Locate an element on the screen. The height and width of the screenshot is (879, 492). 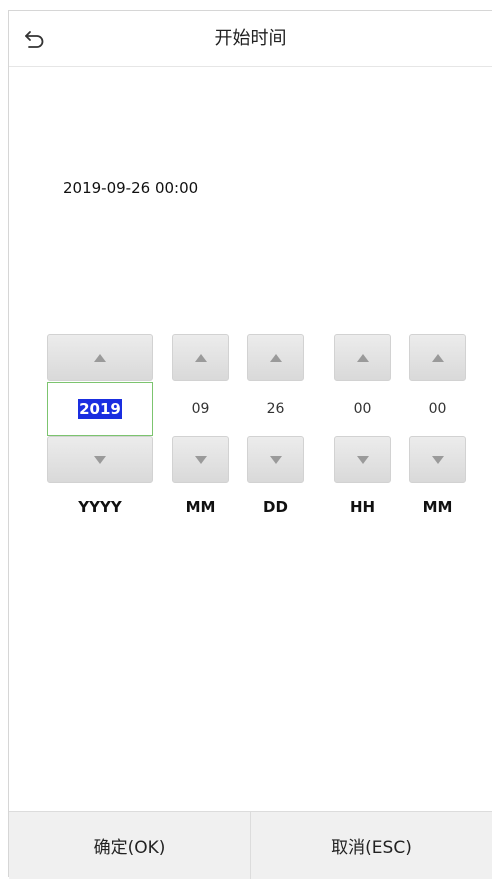
year-label: YYYY is located at coordinates (100, 507).